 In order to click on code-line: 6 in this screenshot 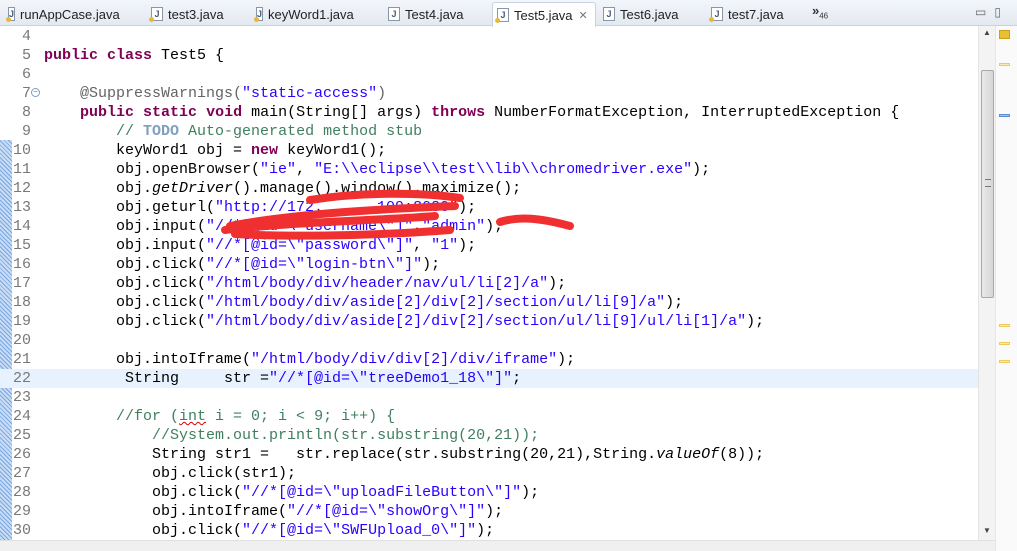, I will do `click(490, 74)`.